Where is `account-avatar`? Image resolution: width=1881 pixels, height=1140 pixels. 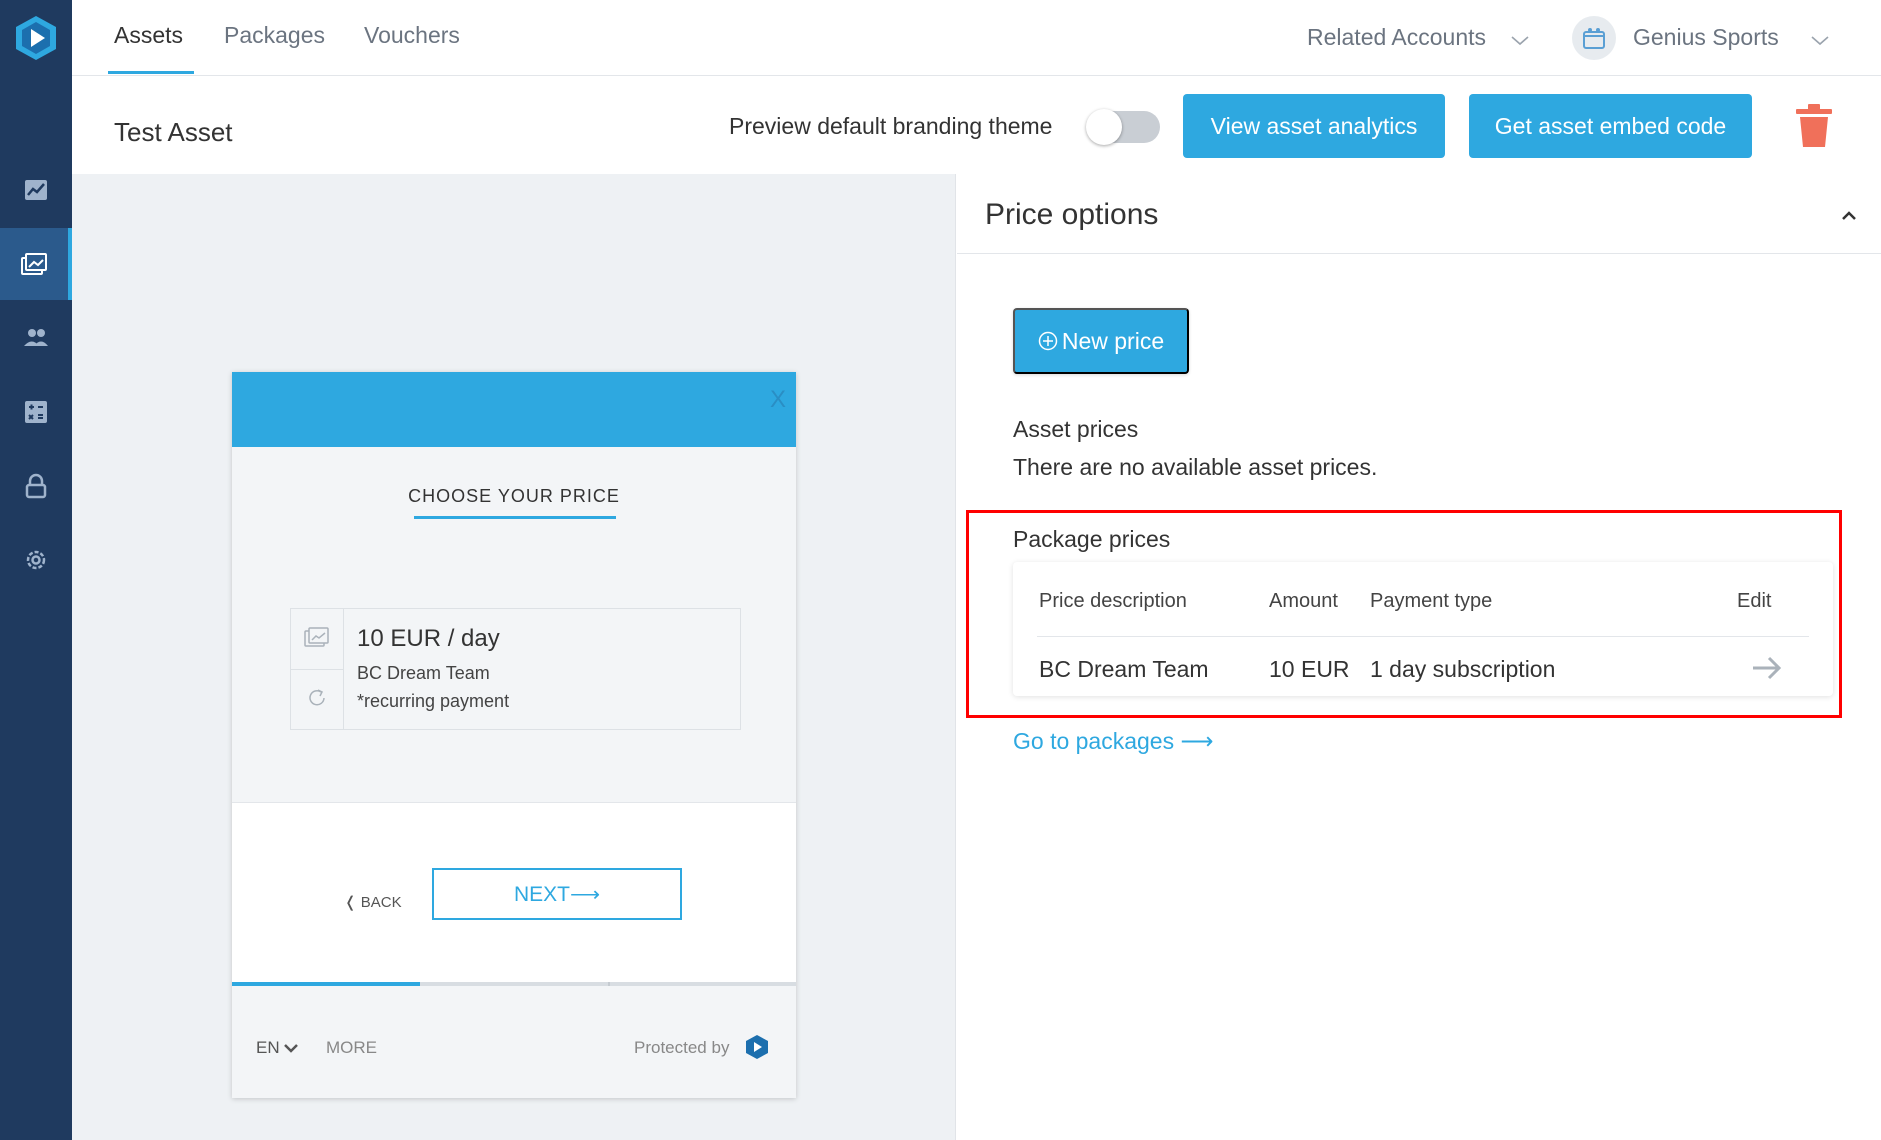 account-avatar is located at coordinates (1594, 38).